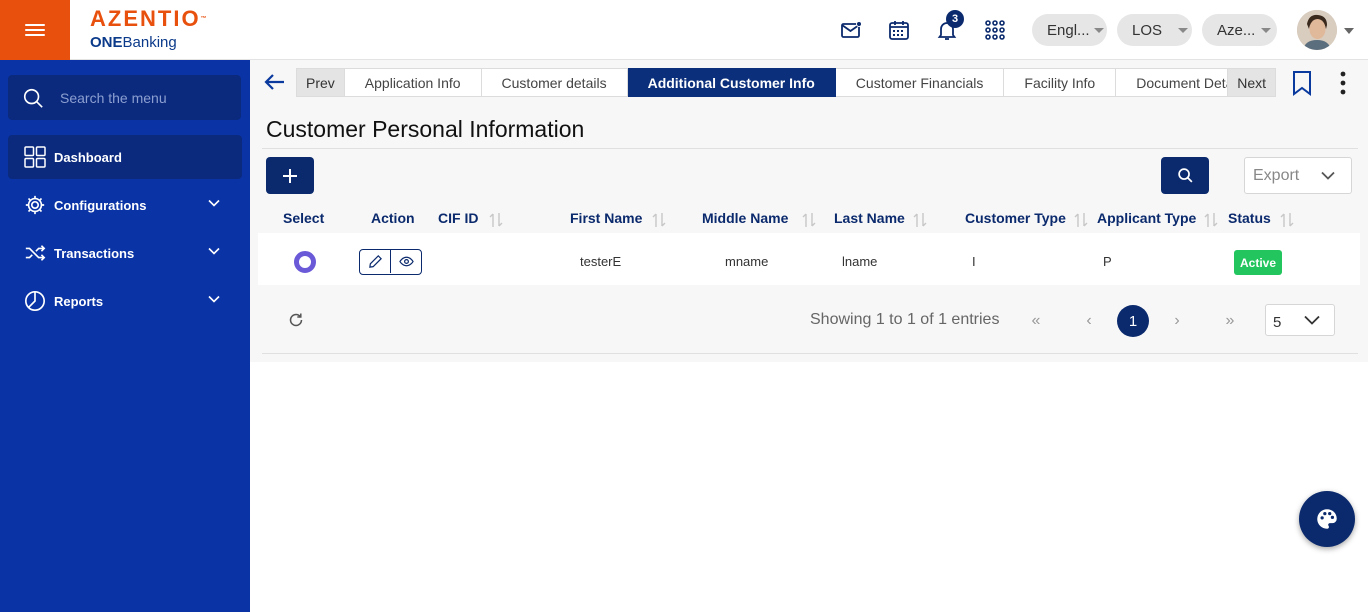 The height and width of the screenshot is (612, 1368). I want to click on shuffle-icon, so click(35, 253).